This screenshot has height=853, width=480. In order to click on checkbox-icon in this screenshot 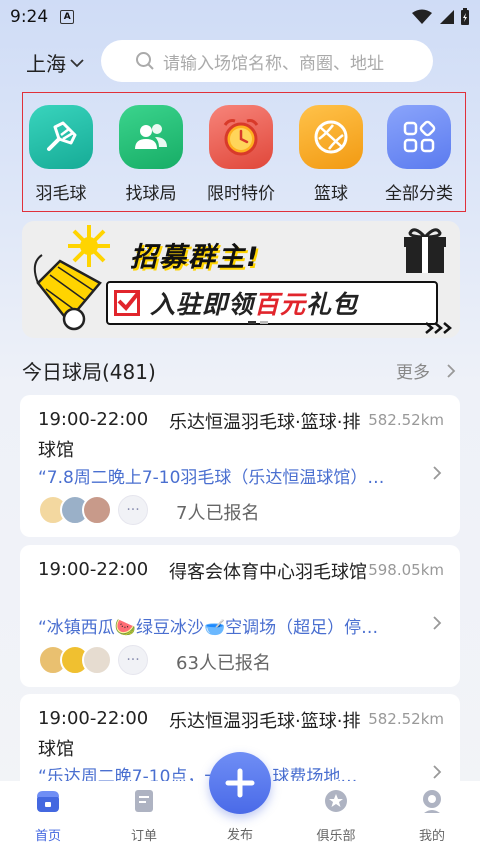, I will do `click(127, 303)`.